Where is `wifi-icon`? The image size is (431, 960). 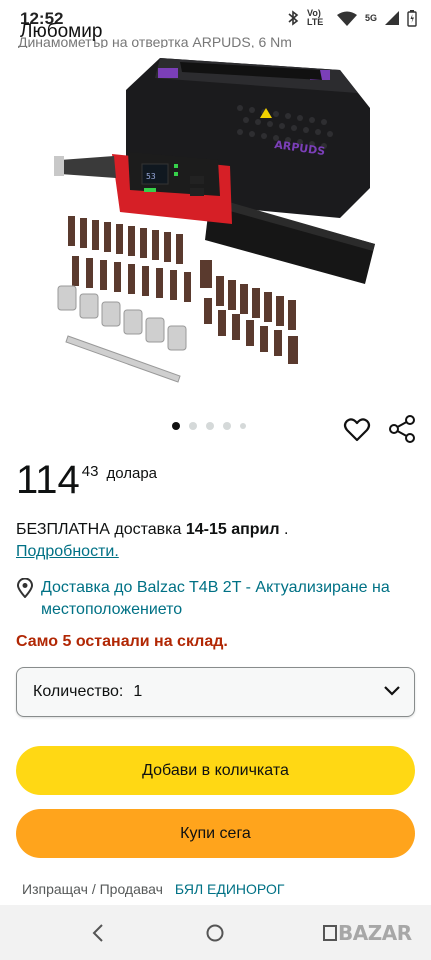
wifi-icon is located at coordinates (346, 18).